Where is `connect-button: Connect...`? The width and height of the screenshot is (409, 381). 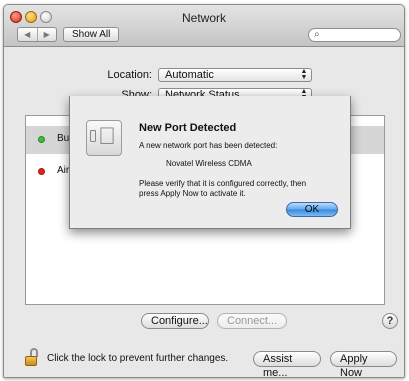 connect-button: Connect... is located at coordinates (252, 321).